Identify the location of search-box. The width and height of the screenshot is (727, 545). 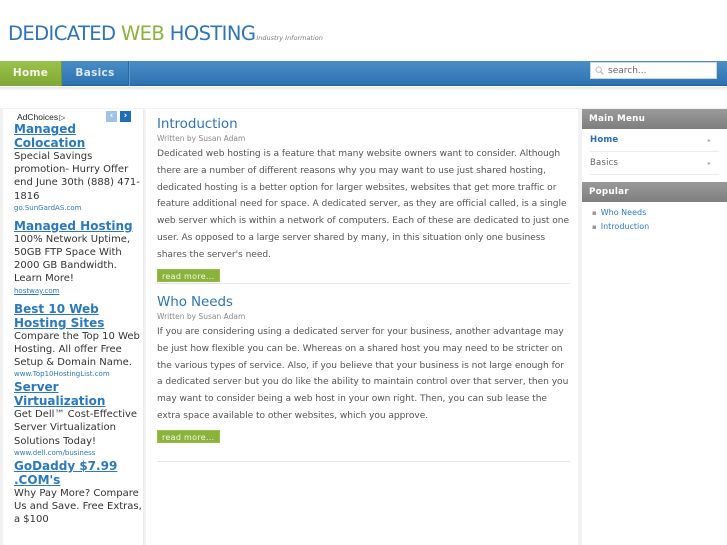
(653, 70).